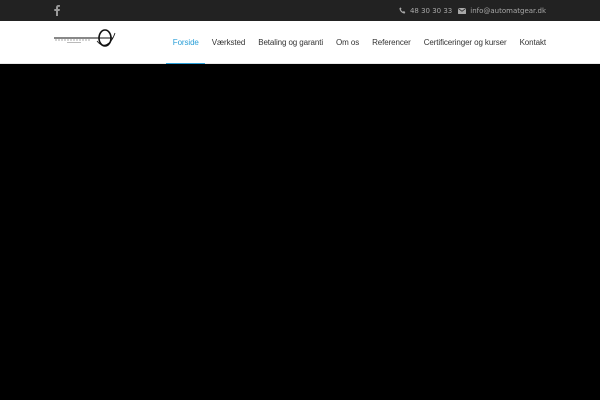 The width and height of the screenshot is (600, 400). I want to click on nav-item-om-os: Om os, so click(348, 42).